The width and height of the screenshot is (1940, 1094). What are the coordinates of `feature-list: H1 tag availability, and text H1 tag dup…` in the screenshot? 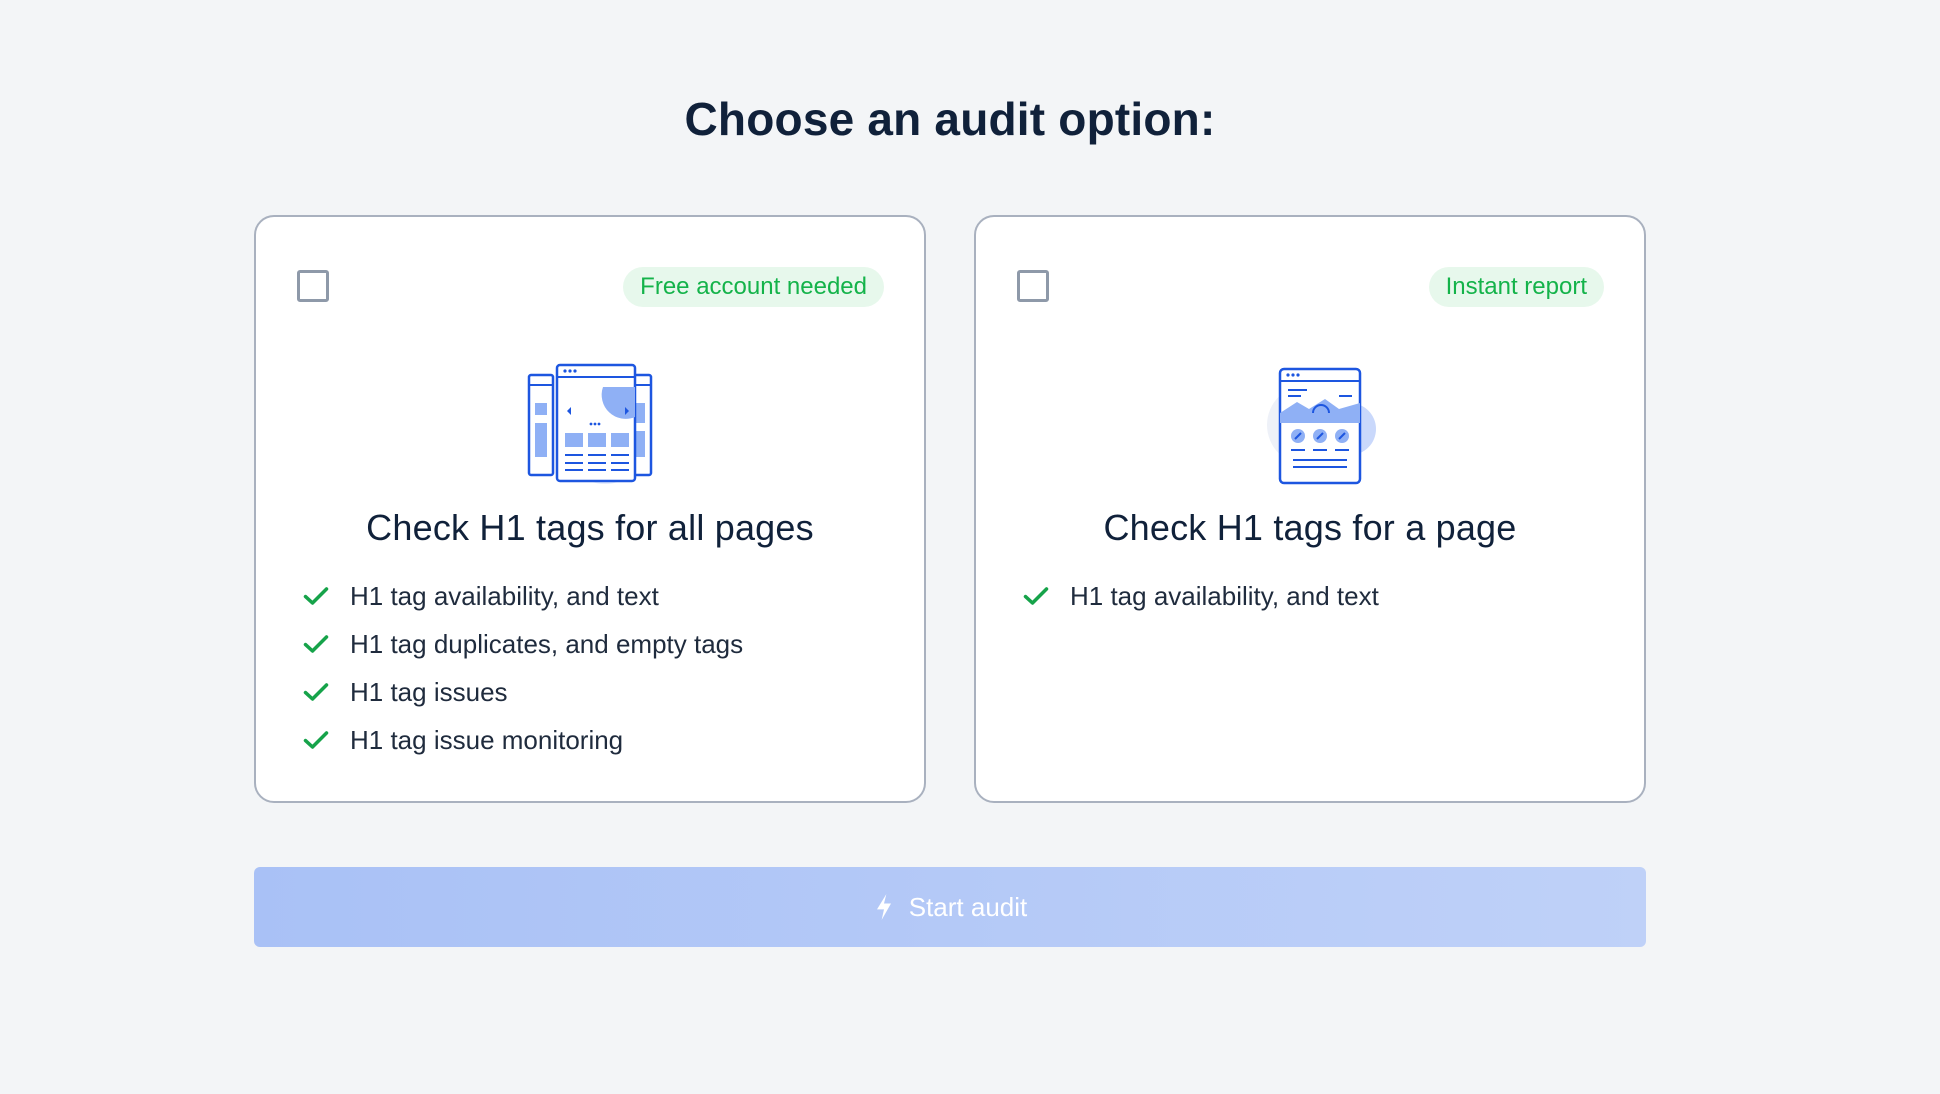 It's located at (522, 668).